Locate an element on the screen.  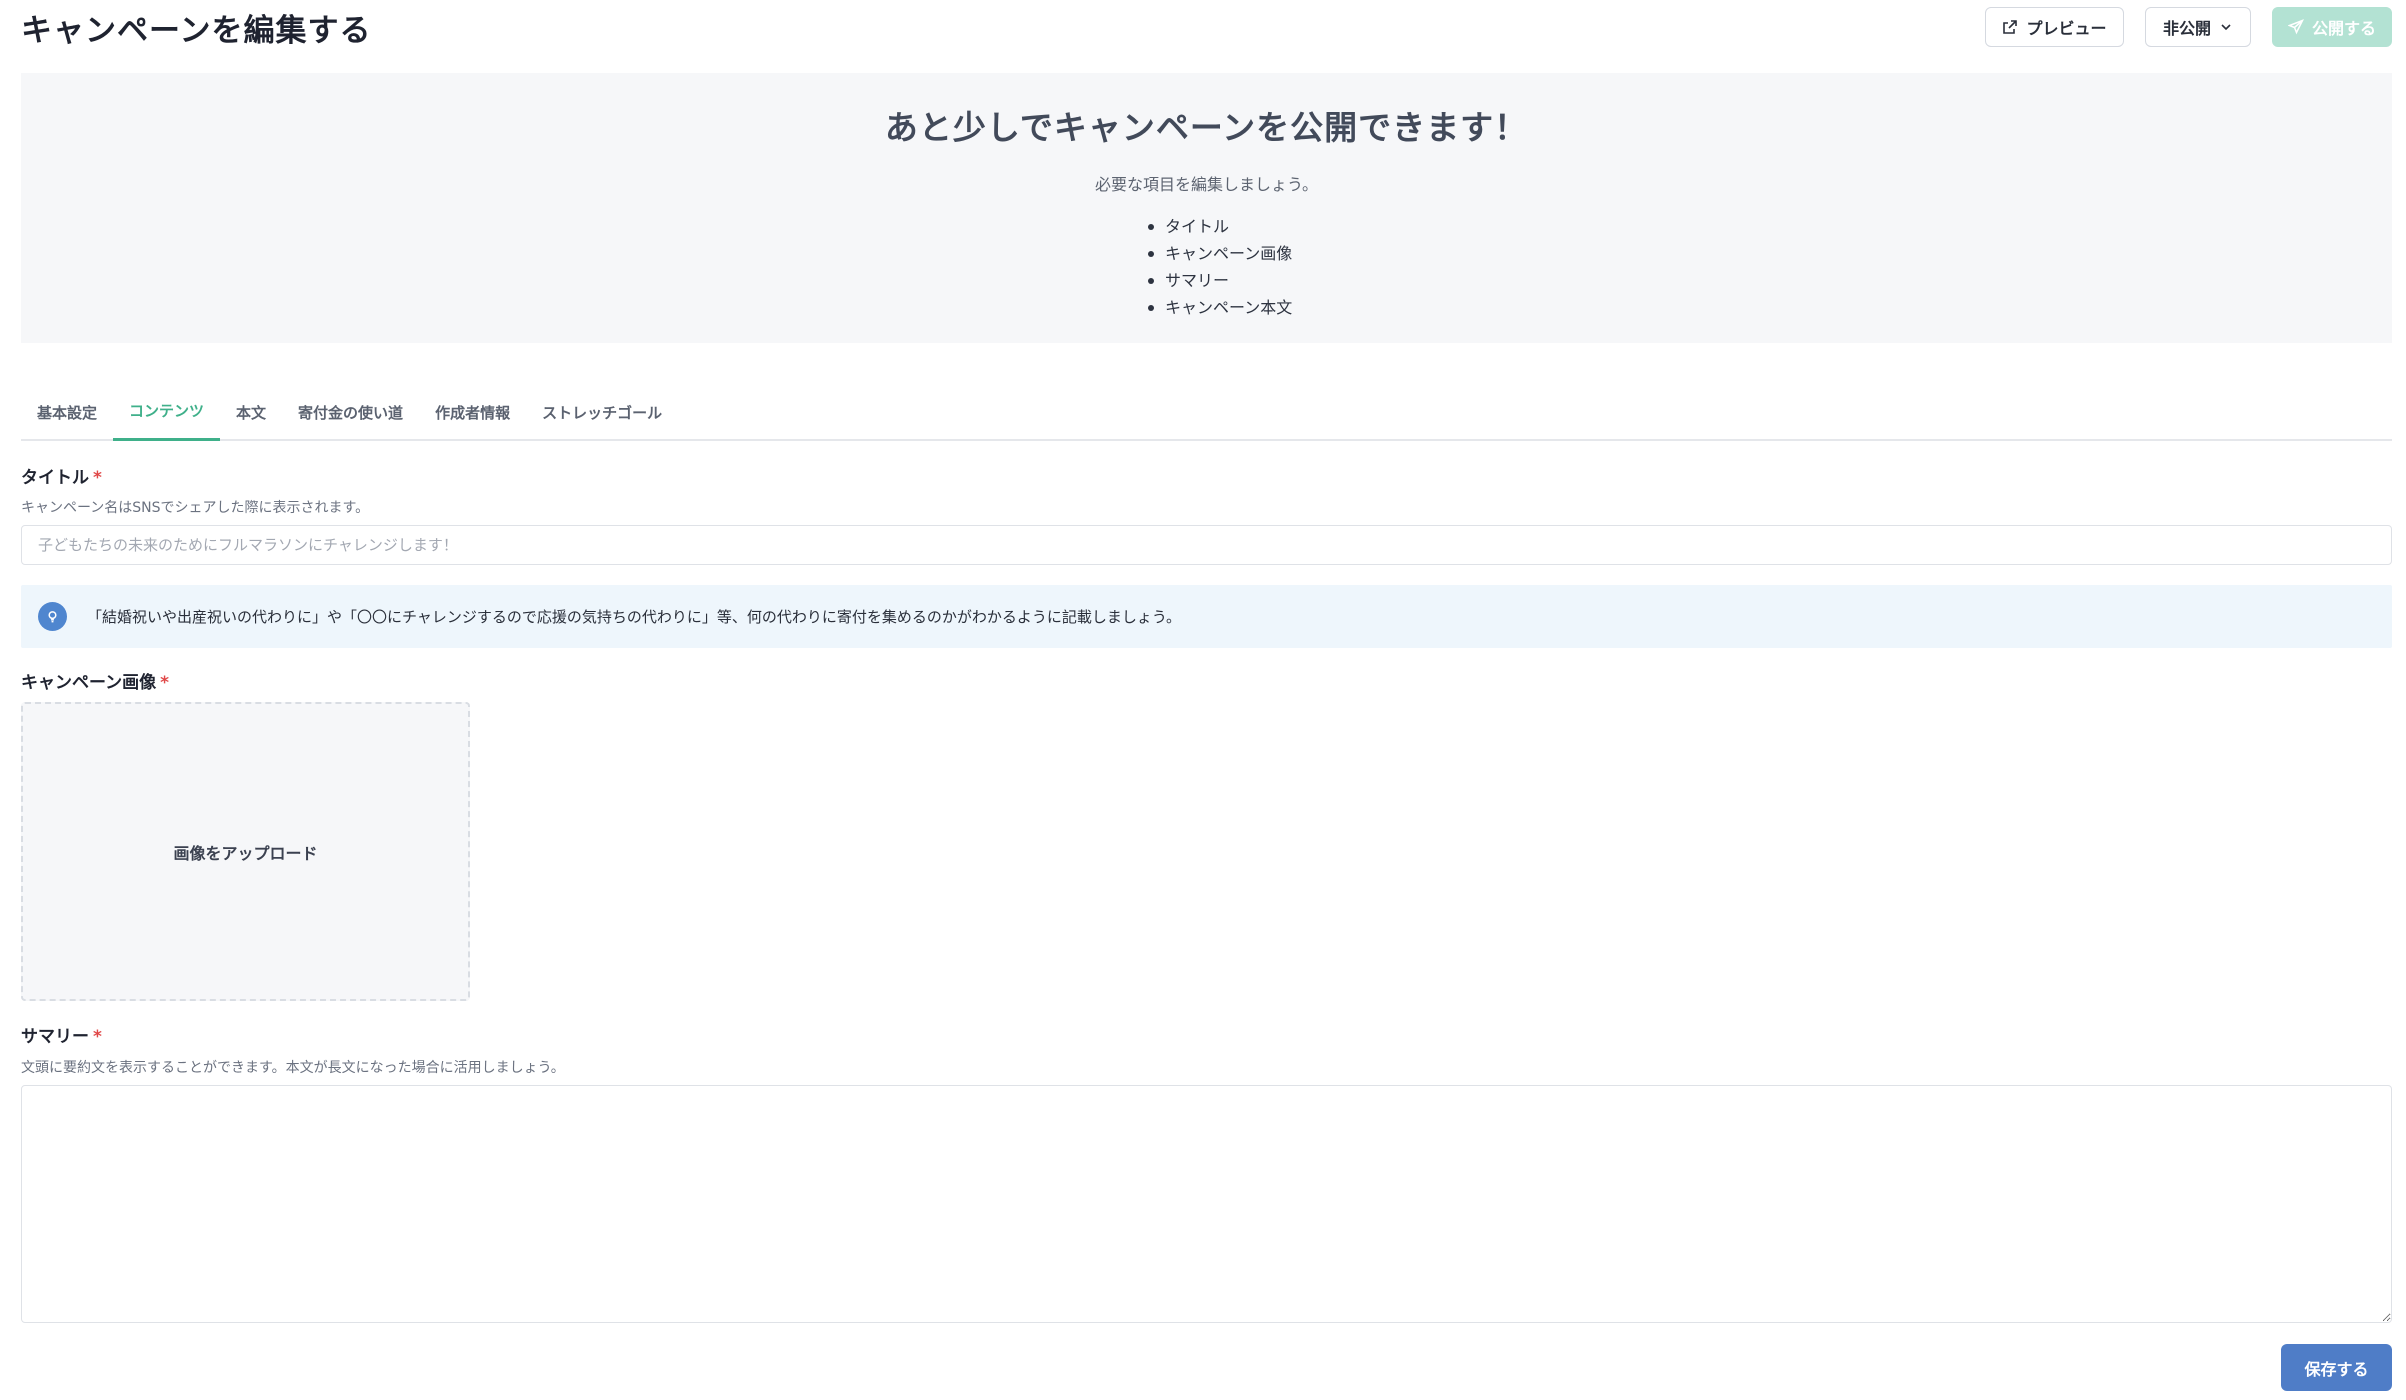
send-icon is located at coordinates (2295, 27).